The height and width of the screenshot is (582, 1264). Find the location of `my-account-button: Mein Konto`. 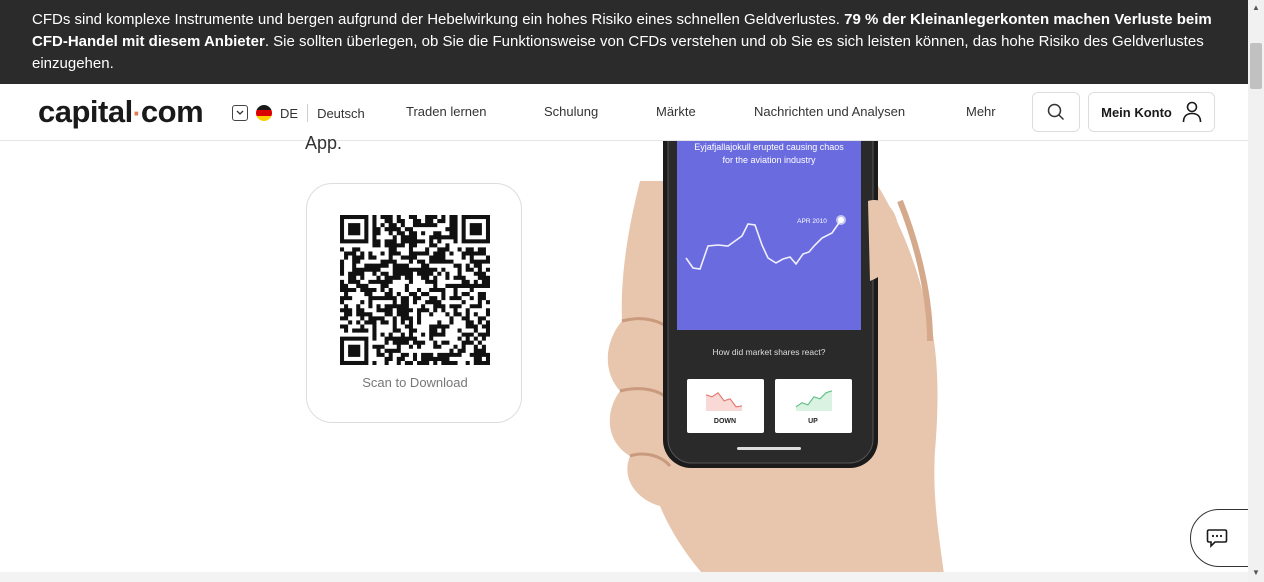

my-account-button: Mein Konto is located at coordinates (1151, 112).